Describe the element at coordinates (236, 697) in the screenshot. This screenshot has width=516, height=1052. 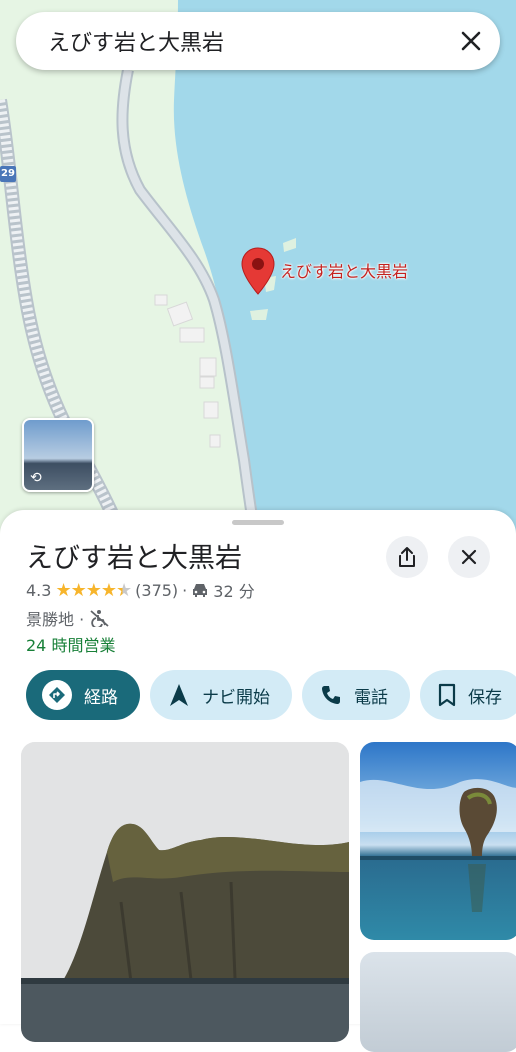
I see `navigation-label: ナビ開始` at that location.